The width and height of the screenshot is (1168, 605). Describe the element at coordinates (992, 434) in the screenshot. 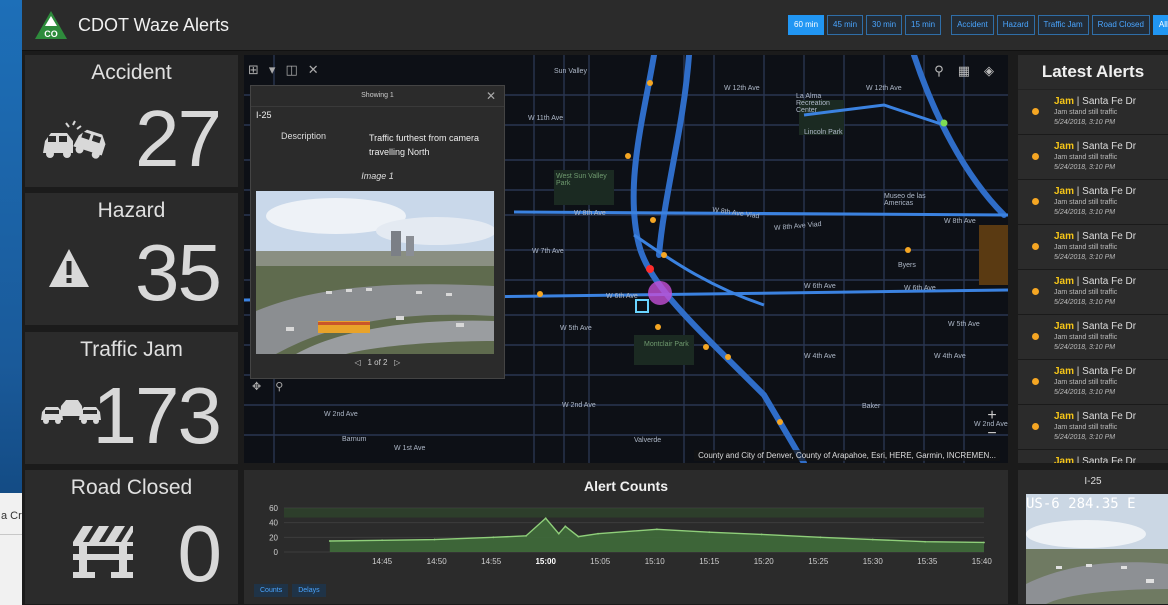

I see `zoom-out-button: −` at that location.